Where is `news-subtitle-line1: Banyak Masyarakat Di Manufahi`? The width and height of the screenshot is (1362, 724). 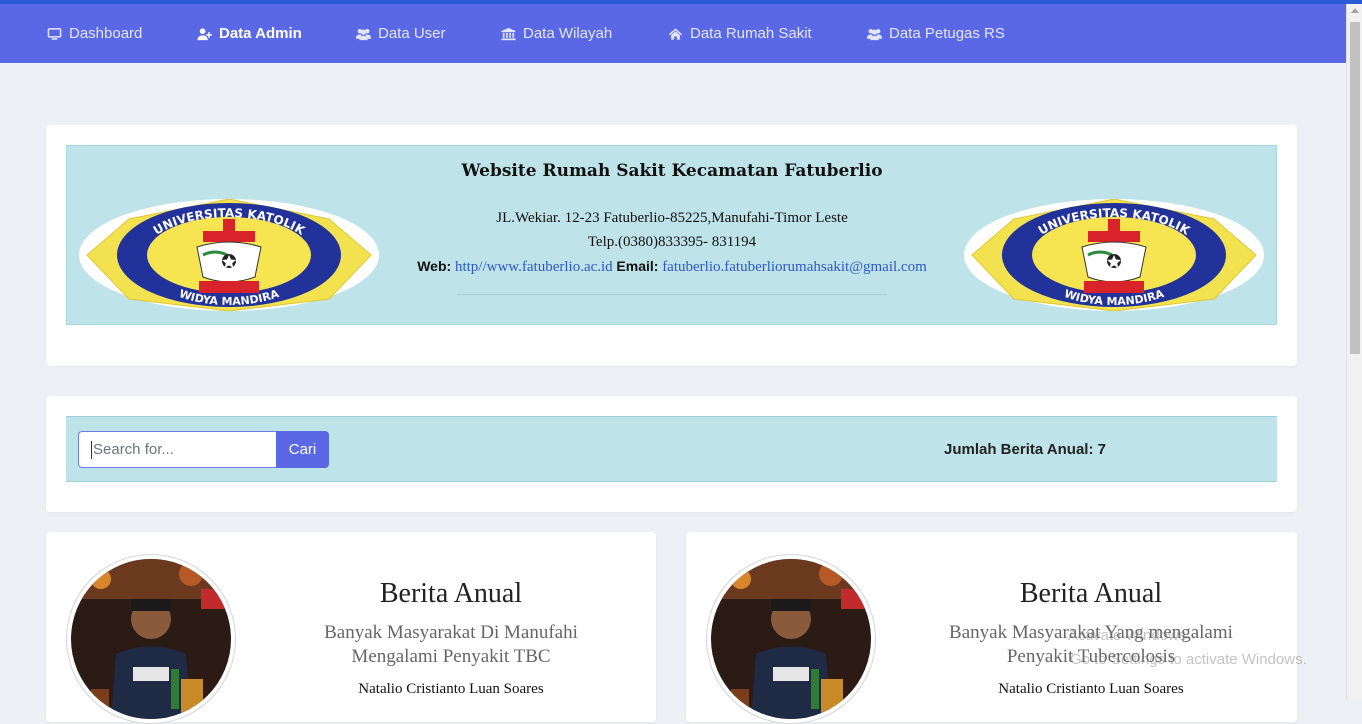
news-subtitle-line1: Banyak Masyarakat Di Manufahi is located at coordinates (451, 632).